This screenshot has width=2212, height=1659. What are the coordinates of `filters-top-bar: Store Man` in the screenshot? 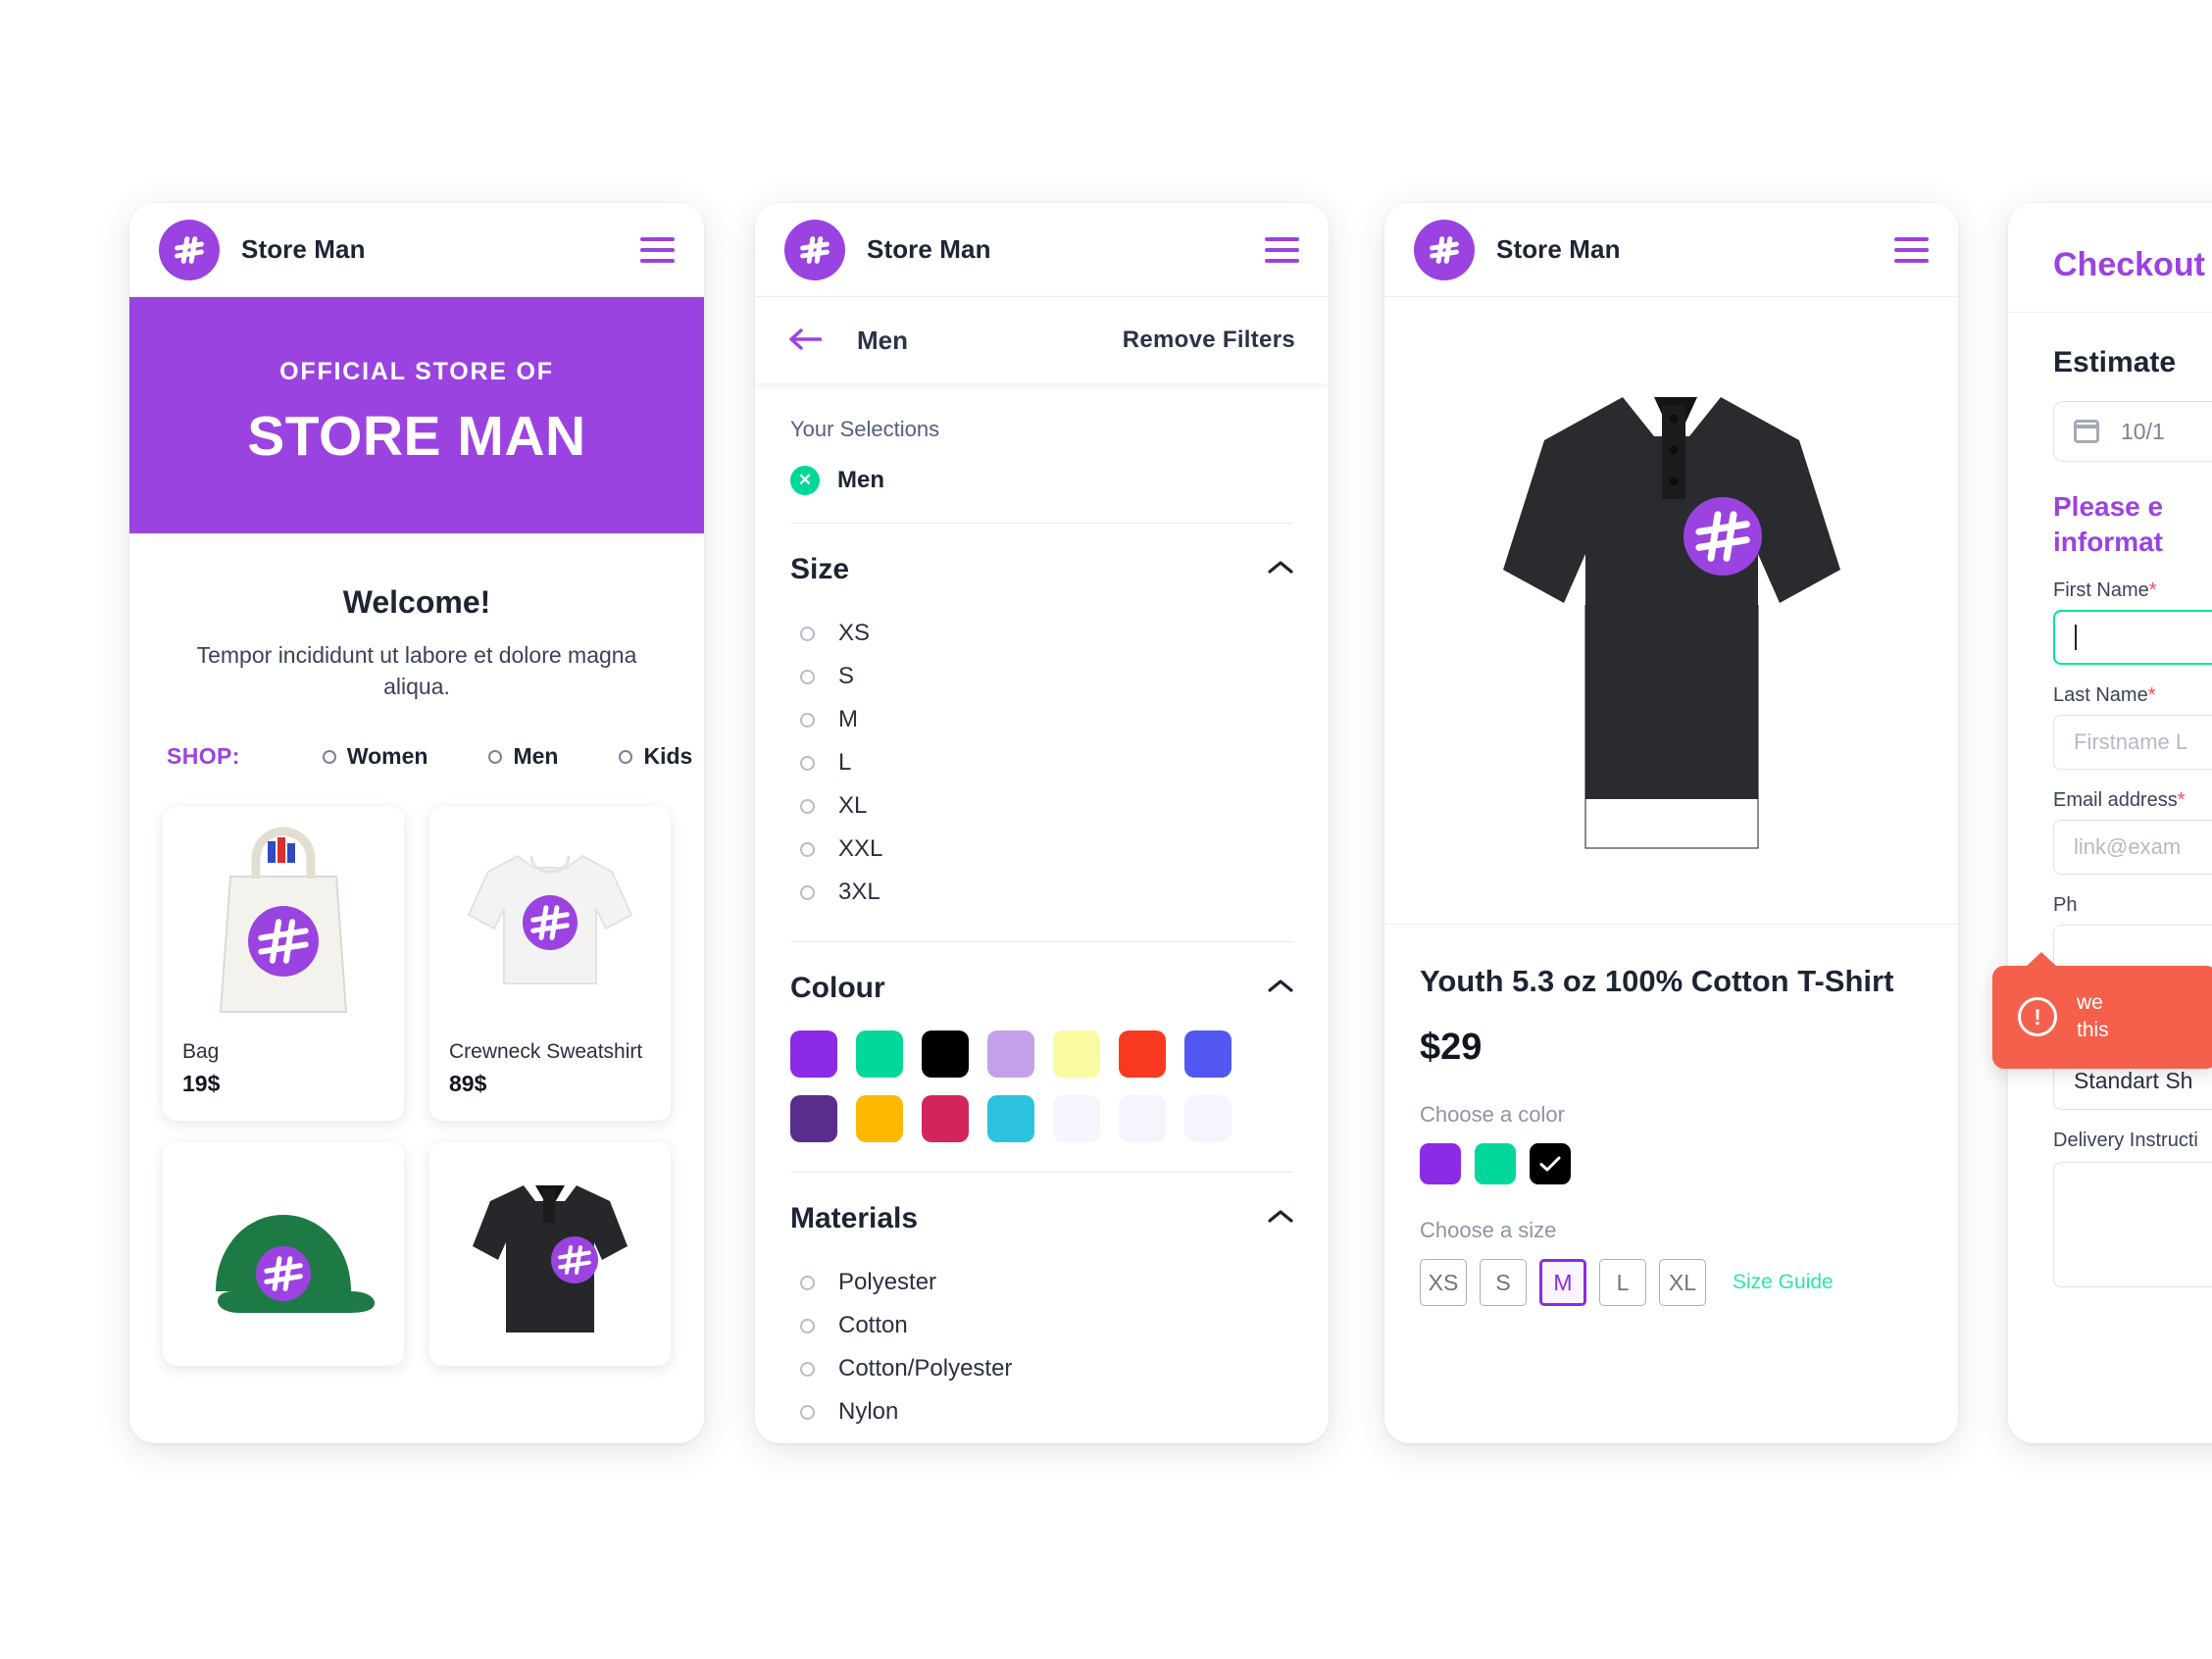 It's located at (1042, 250).